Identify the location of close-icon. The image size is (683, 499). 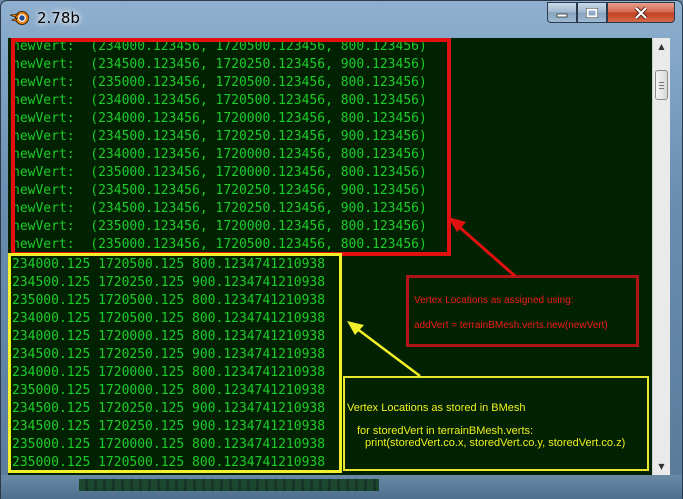
(641, 12).